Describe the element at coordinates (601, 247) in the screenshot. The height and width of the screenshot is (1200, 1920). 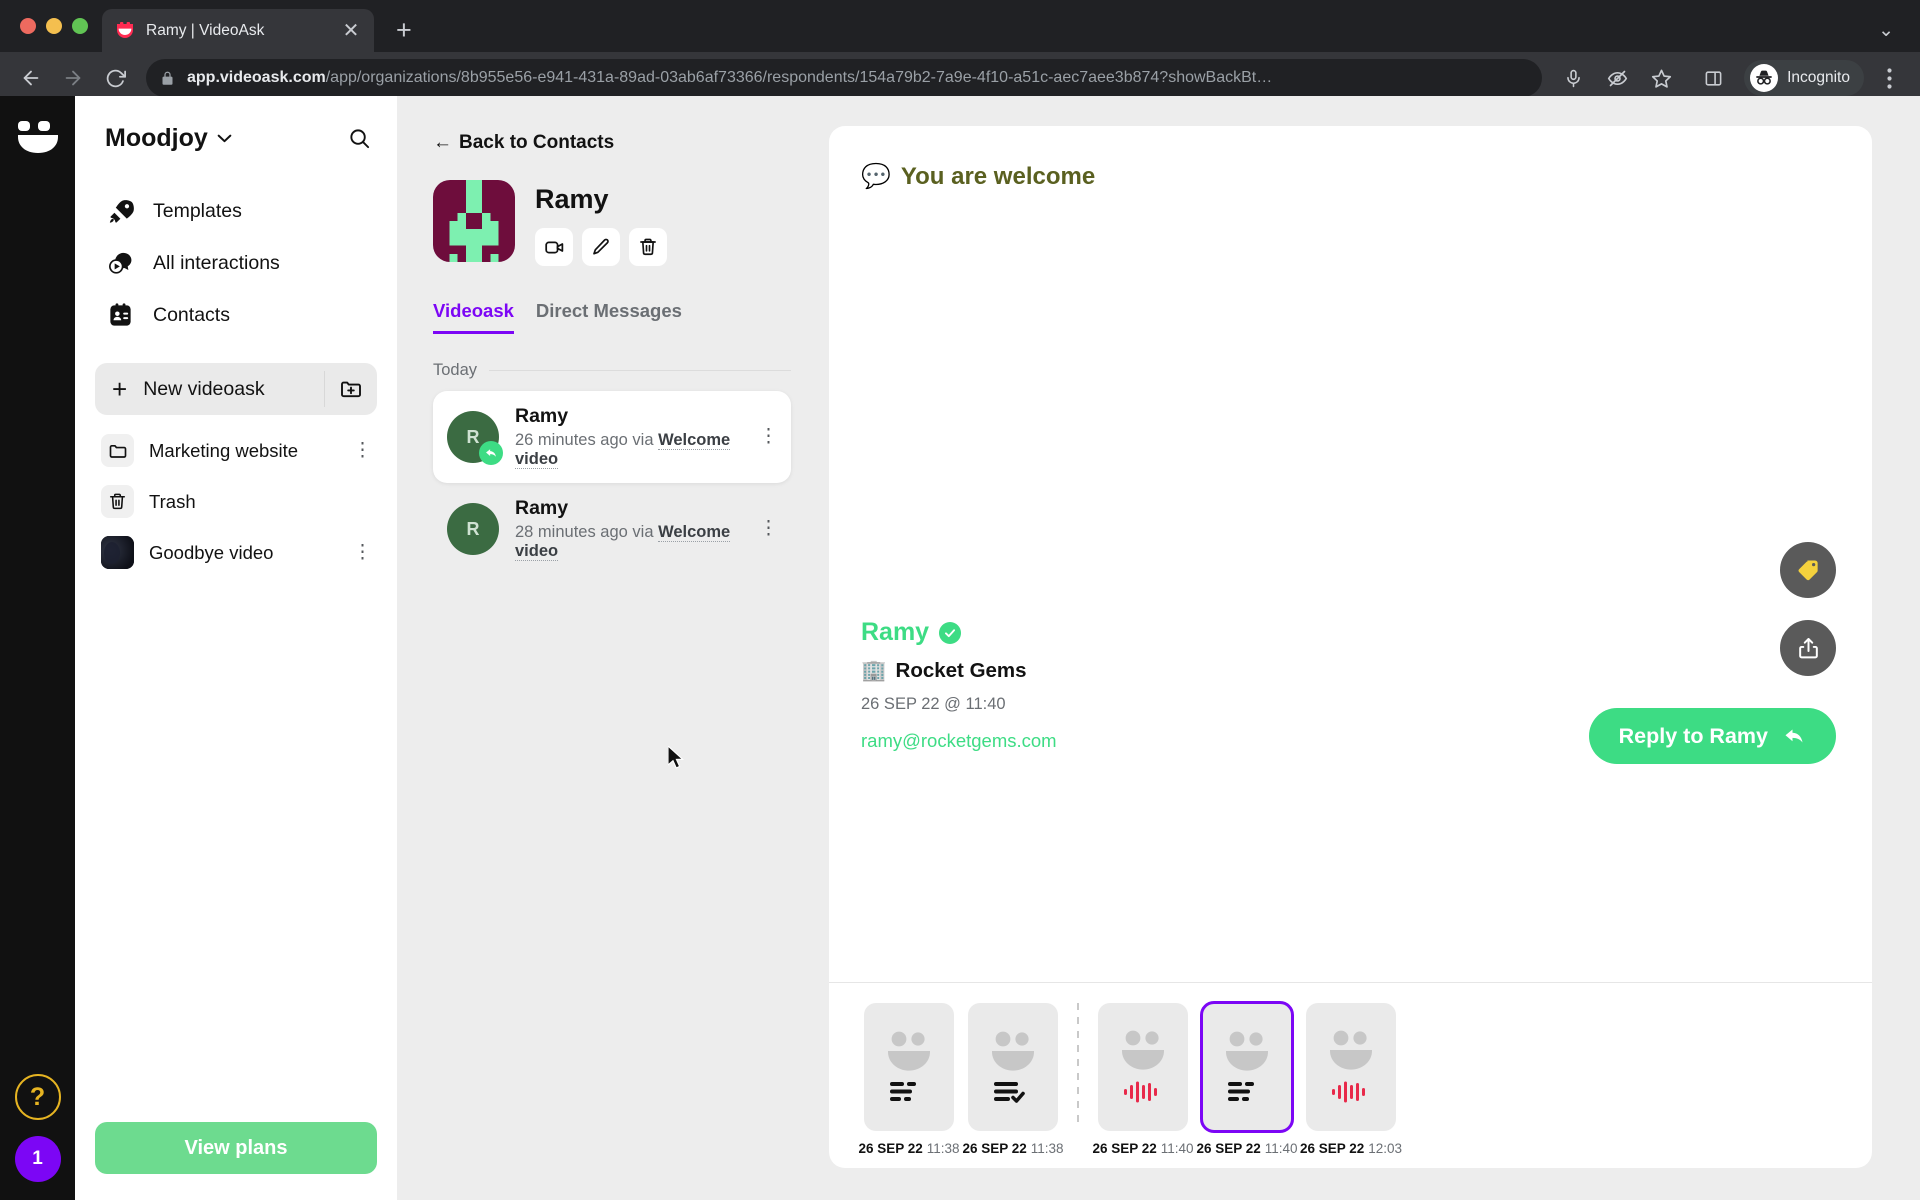
I see `edit-contact-button` at that location.